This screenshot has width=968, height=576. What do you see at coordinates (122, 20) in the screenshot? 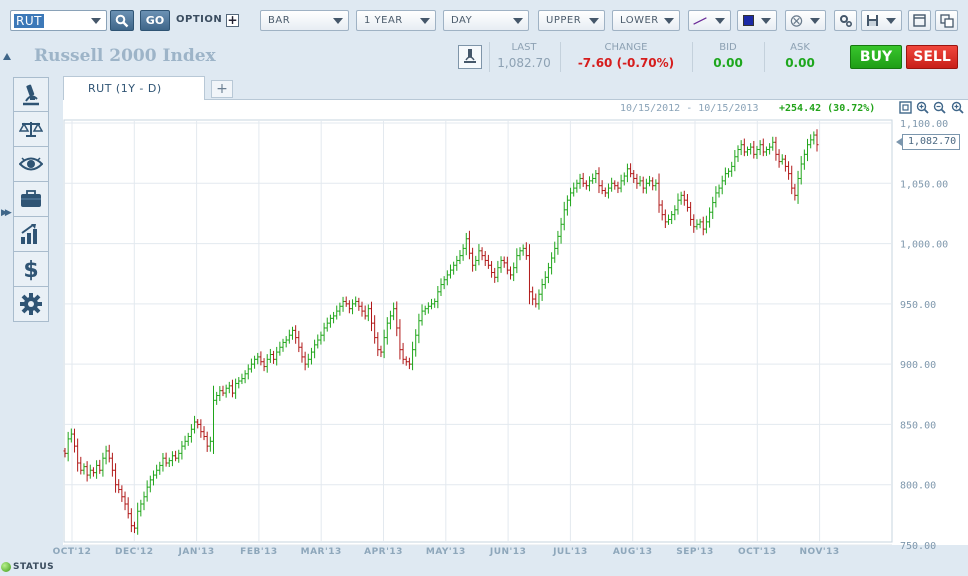
I see `search-button` at bounding box center [122, 20].